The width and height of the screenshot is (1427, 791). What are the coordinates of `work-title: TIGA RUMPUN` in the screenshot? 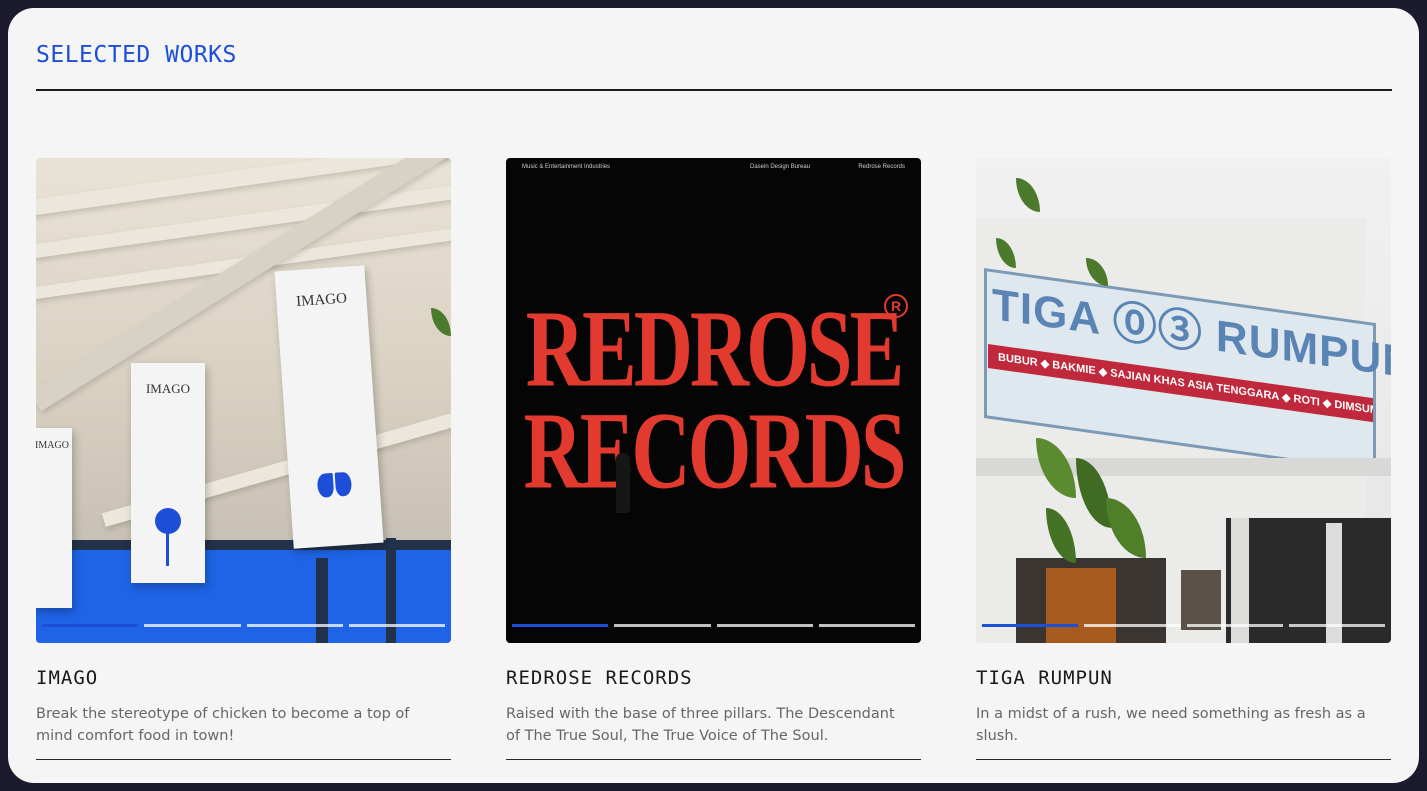 It's located at (1183, 680).